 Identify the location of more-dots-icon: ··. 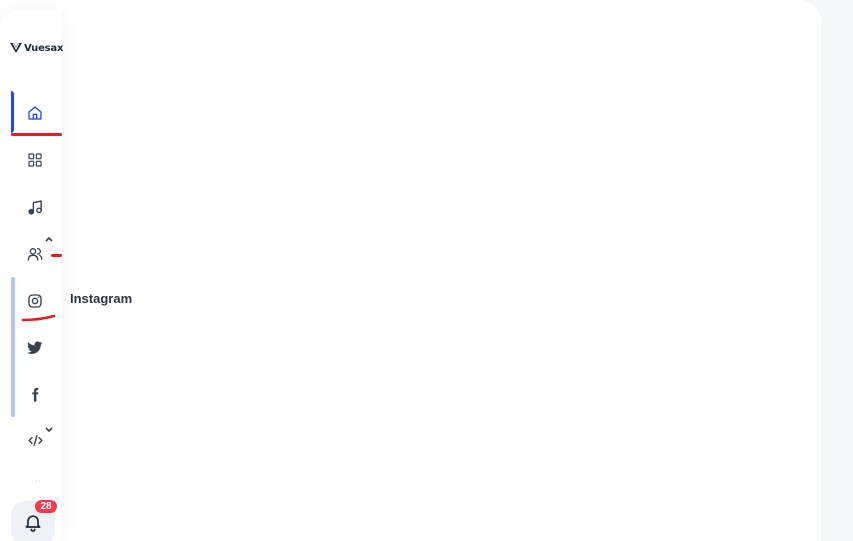
(39, 481).